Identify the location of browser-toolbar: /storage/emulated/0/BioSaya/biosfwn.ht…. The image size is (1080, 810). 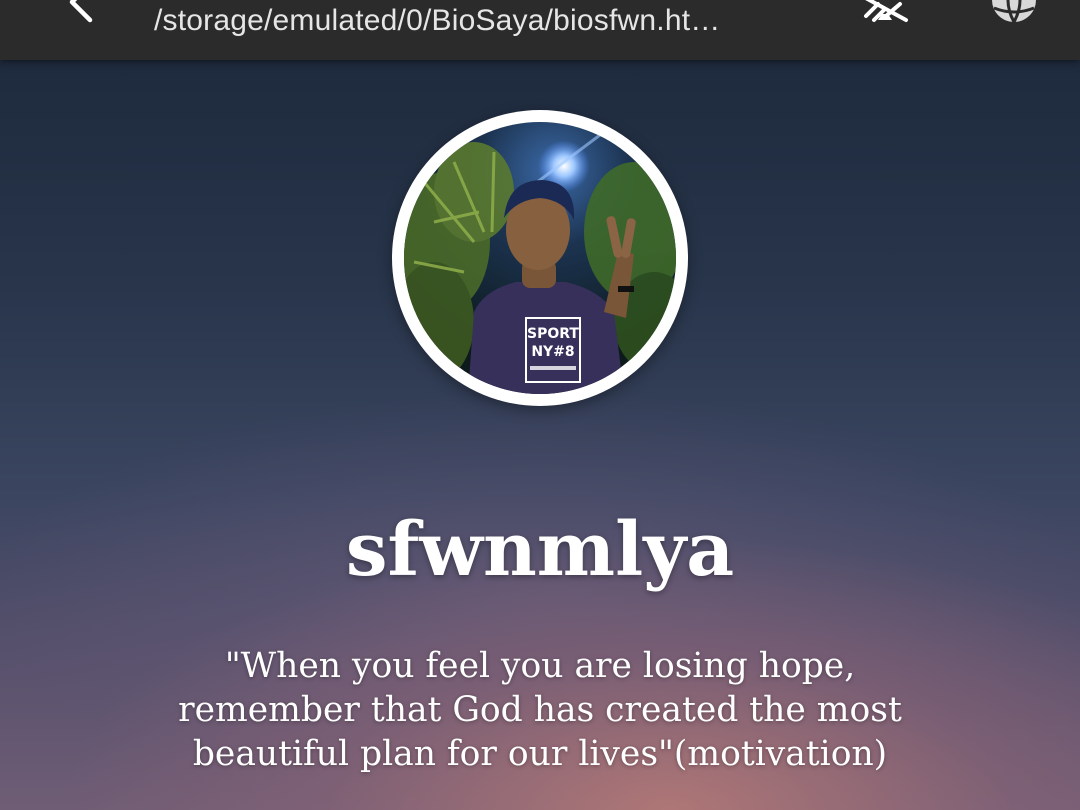
(540, 30).